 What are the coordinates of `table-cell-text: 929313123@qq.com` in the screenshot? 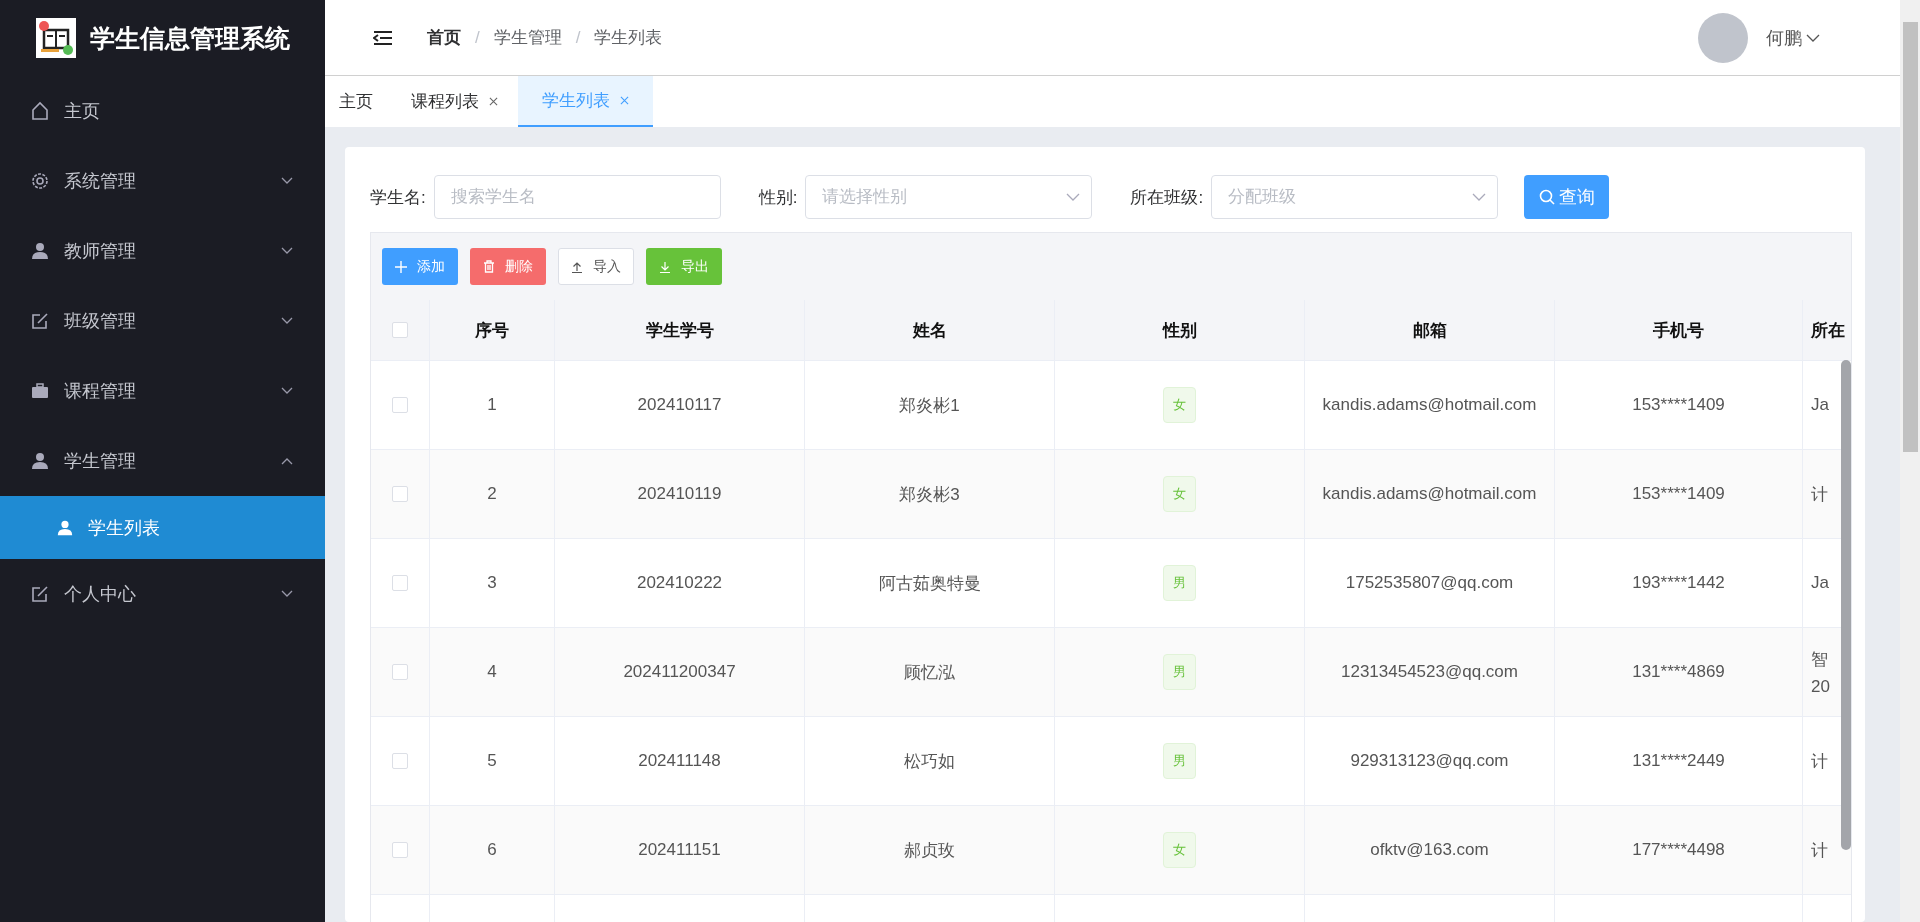 It's located at (1429, 761).